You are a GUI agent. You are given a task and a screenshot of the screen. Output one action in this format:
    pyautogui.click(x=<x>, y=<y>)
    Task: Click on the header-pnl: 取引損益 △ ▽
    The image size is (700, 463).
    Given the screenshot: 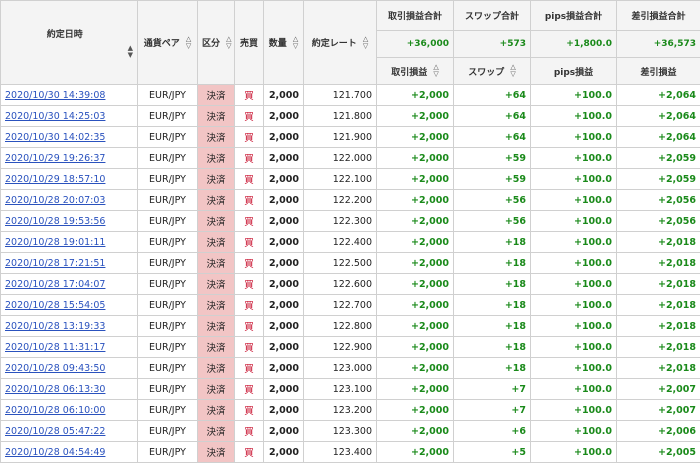 What is the action you would take?
    pyautogui.click(x=415, y=71)
    